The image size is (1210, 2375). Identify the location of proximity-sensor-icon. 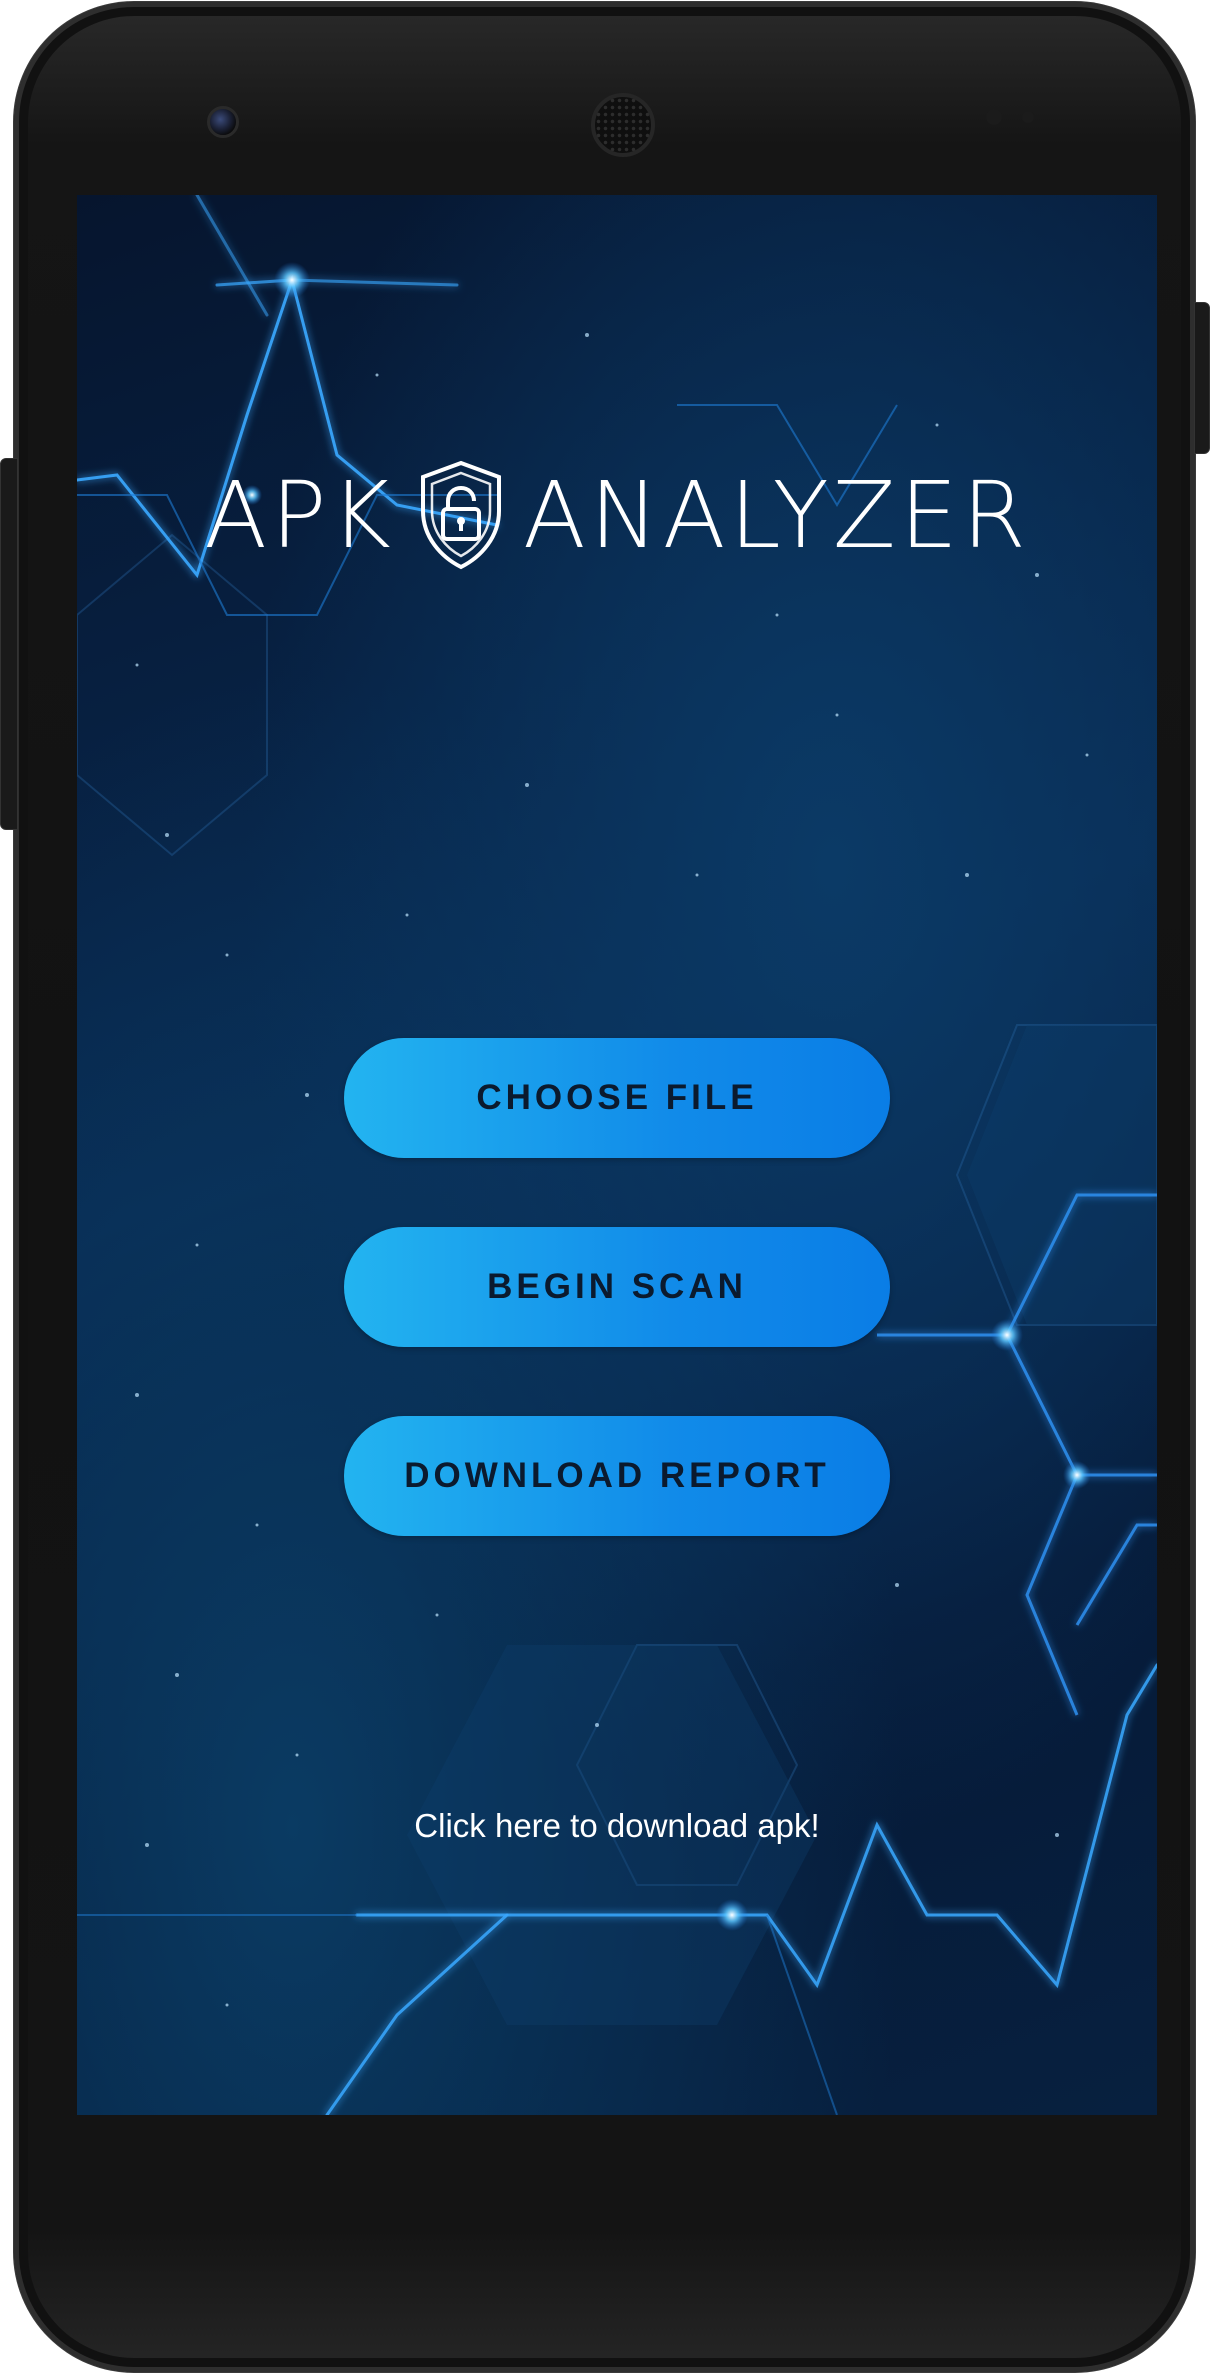
(994, 117).